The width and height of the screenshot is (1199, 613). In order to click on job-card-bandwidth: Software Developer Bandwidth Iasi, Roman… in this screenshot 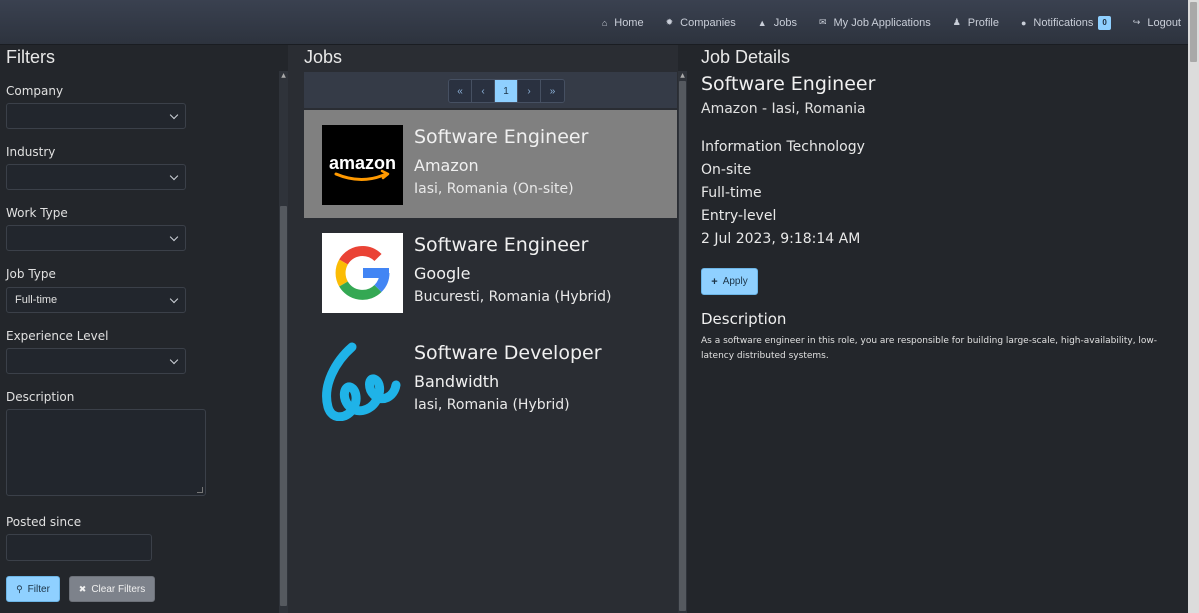, I will do `click(490, 380)`.